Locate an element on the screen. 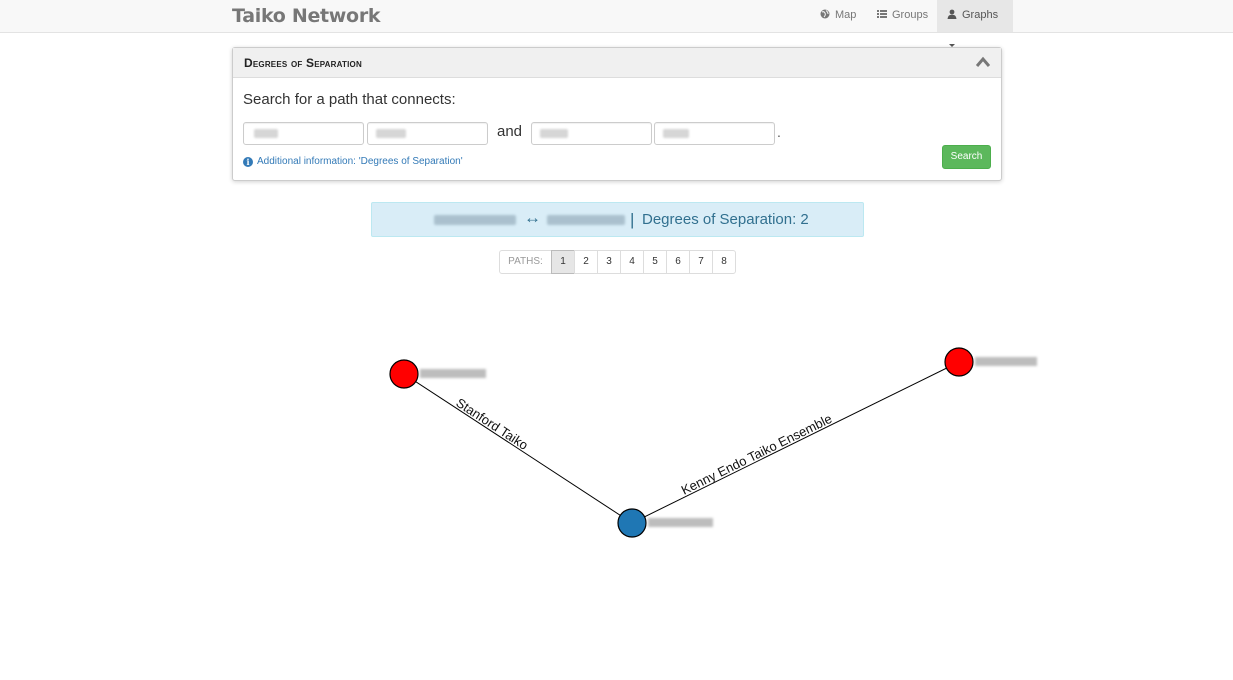 The image size is (1233, 680). edge-label-kenny-endo: Kenny Endo Taiko Ensemble is located at coordinates (757, 454).